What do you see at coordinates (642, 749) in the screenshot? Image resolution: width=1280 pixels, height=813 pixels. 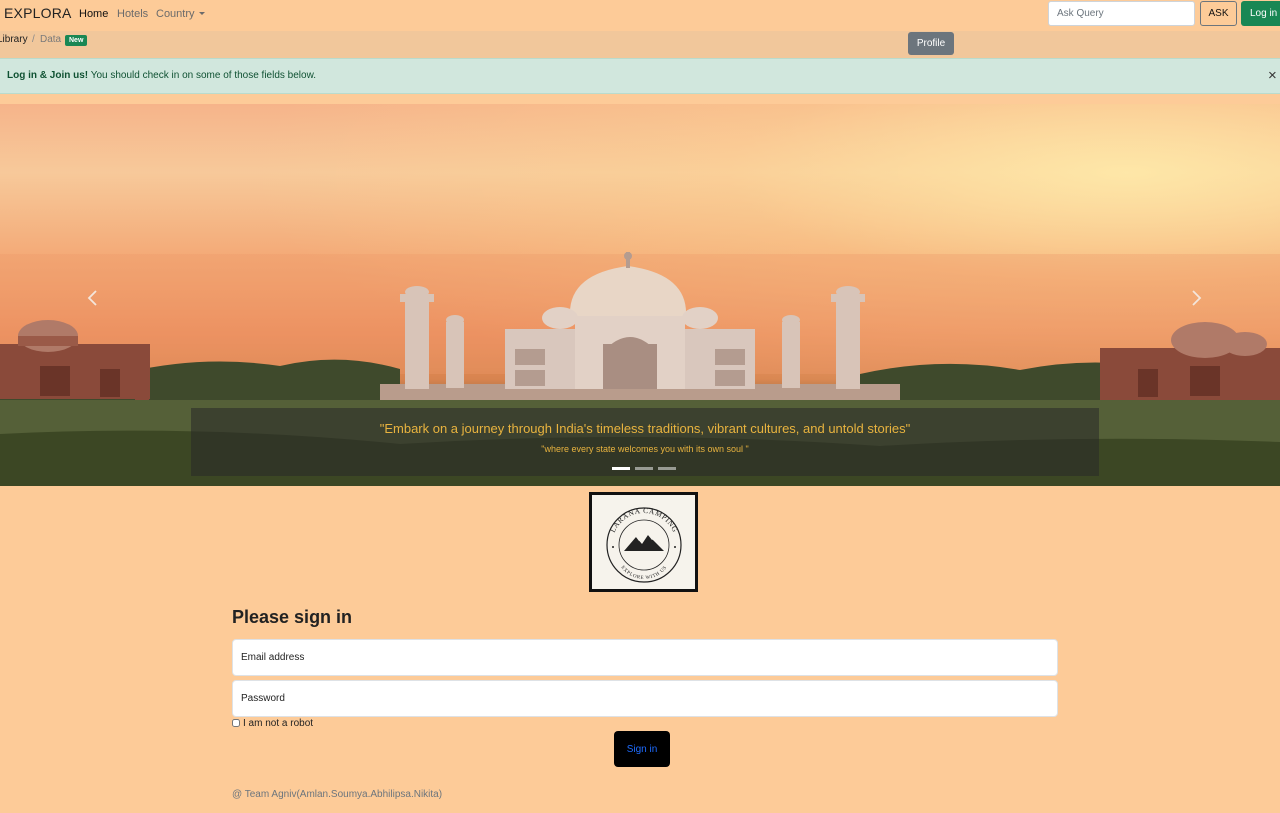 I see `signin-button: Sign in` at bounding box center [642, 749].